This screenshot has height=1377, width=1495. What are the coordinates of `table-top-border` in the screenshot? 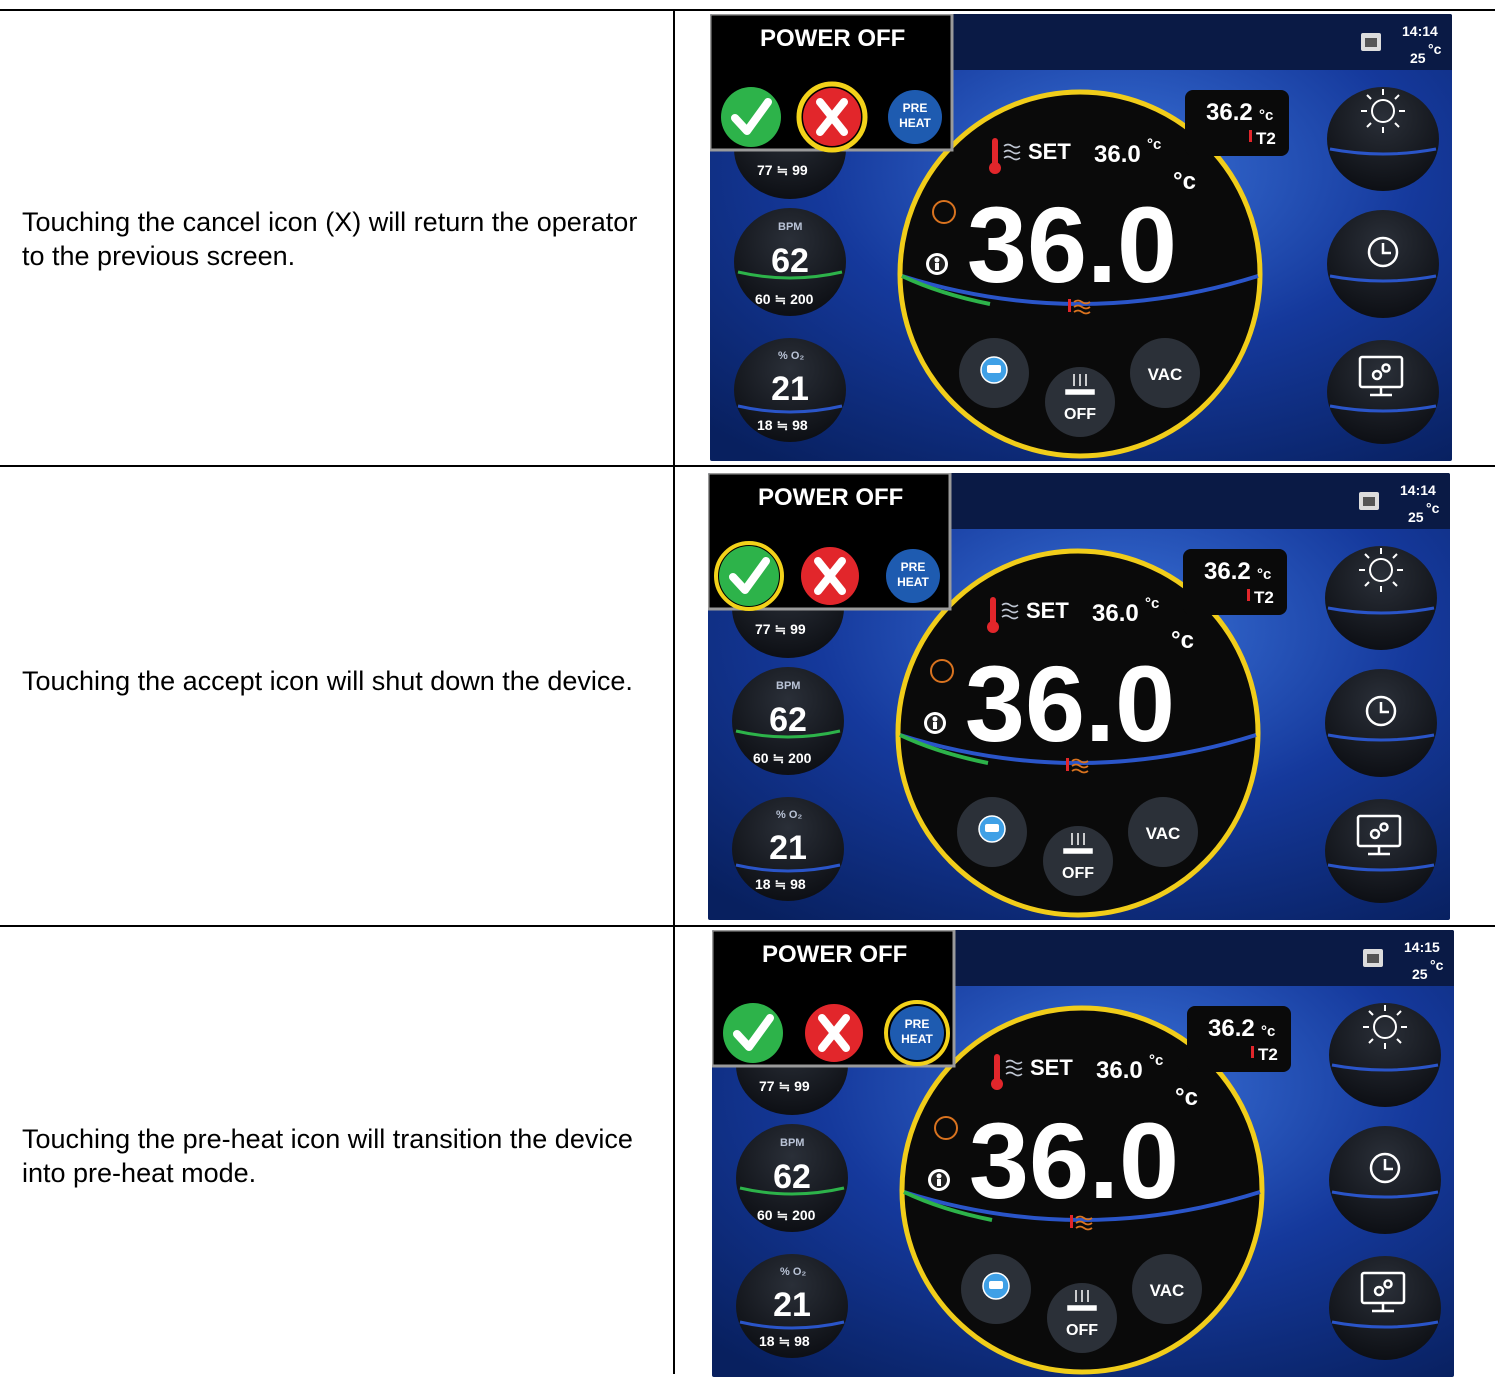 It's located at (747, 10).